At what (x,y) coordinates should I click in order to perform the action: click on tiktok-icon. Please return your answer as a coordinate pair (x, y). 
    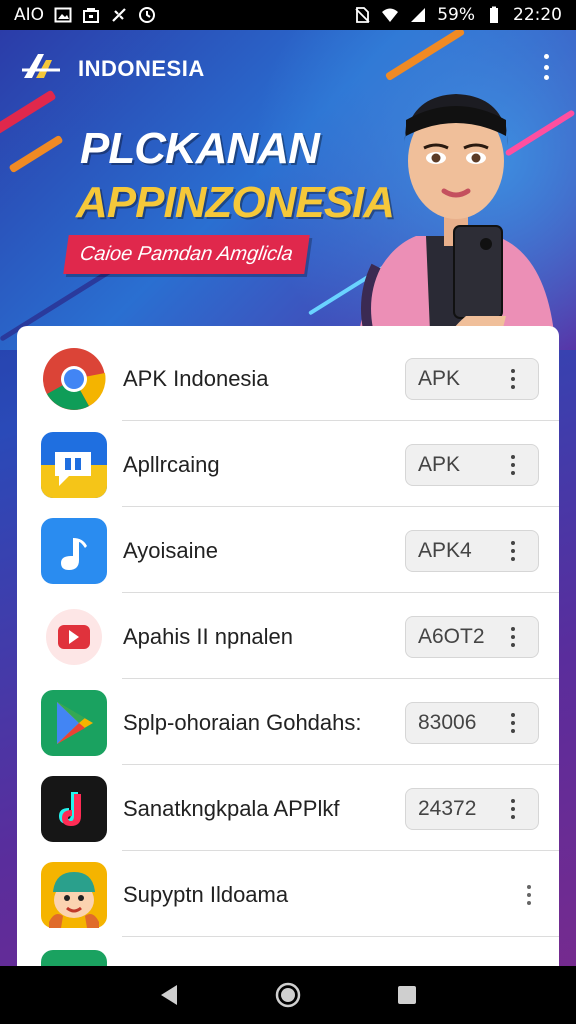
    Looking at the image, I should click on (74, 808).